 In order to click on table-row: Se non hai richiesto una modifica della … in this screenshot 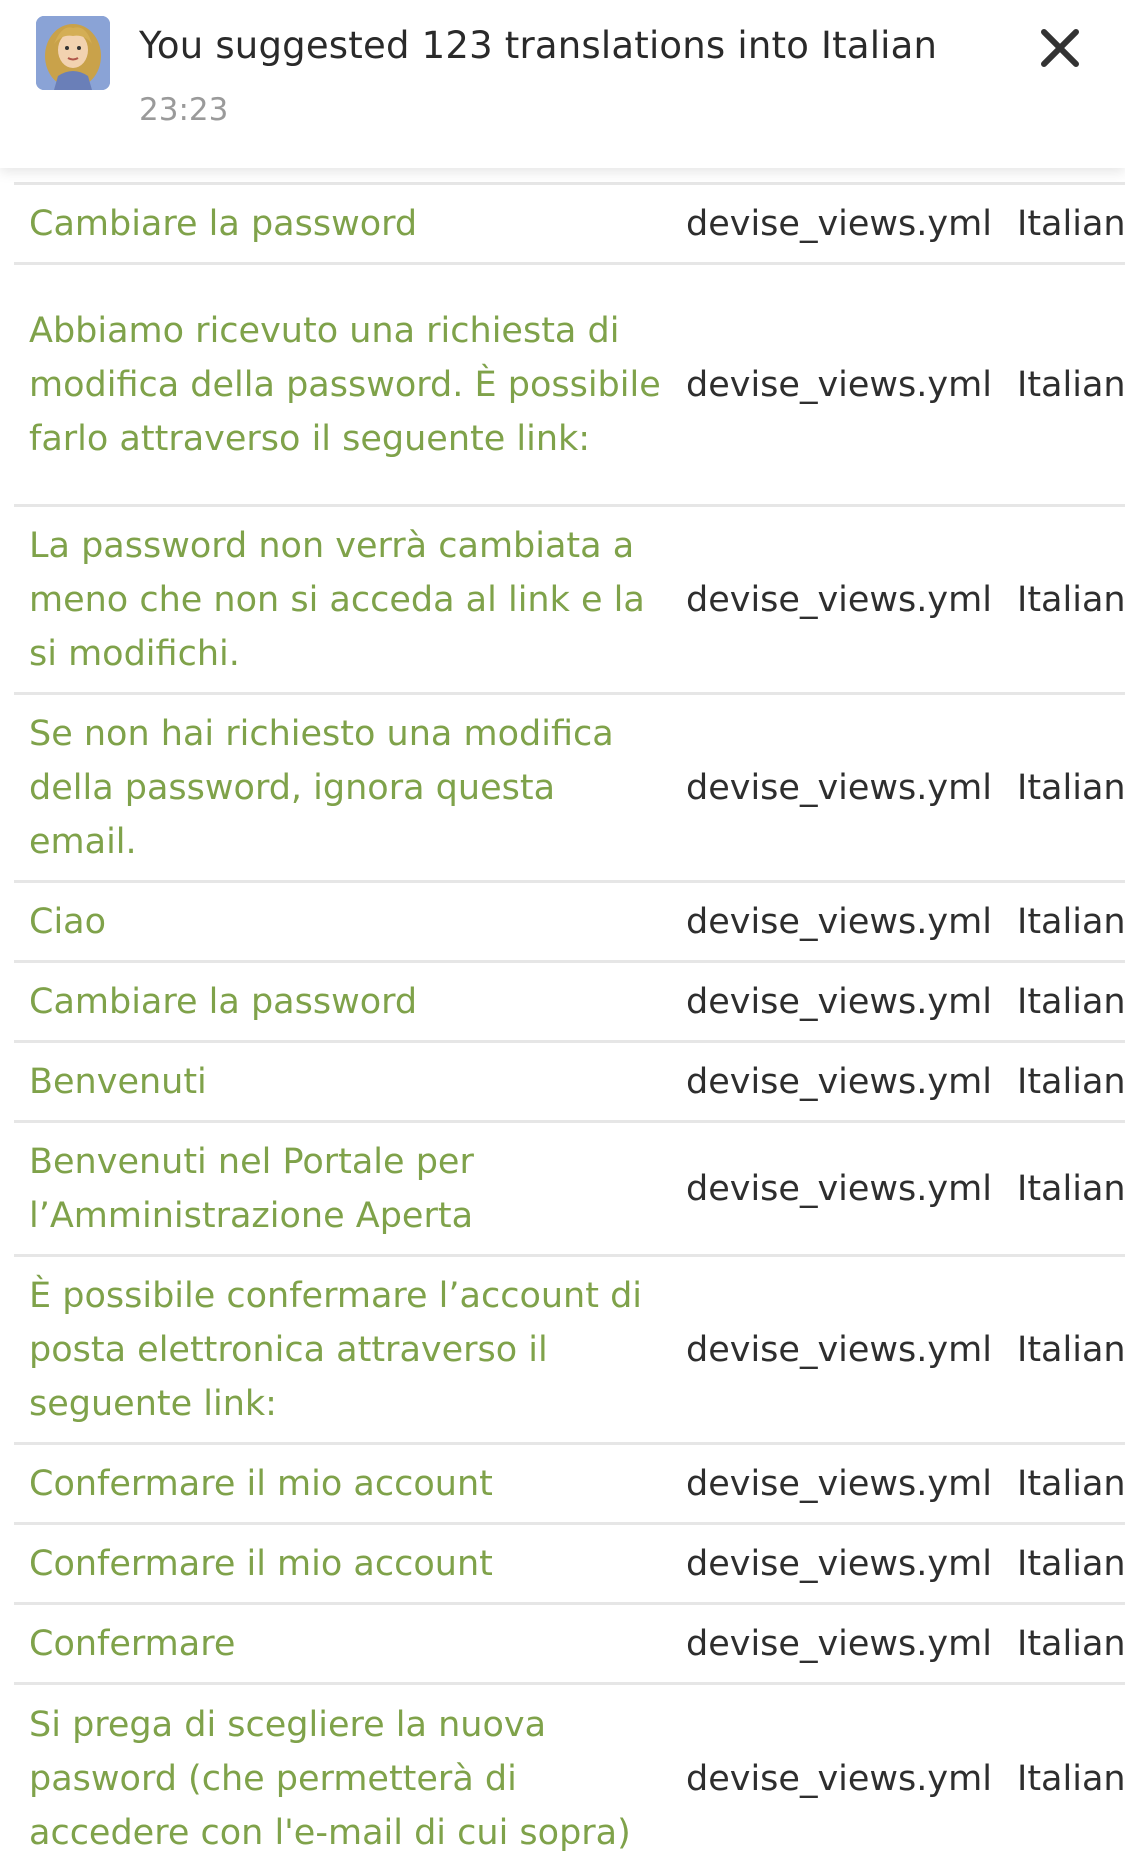, I will do `click(569, 789)`.